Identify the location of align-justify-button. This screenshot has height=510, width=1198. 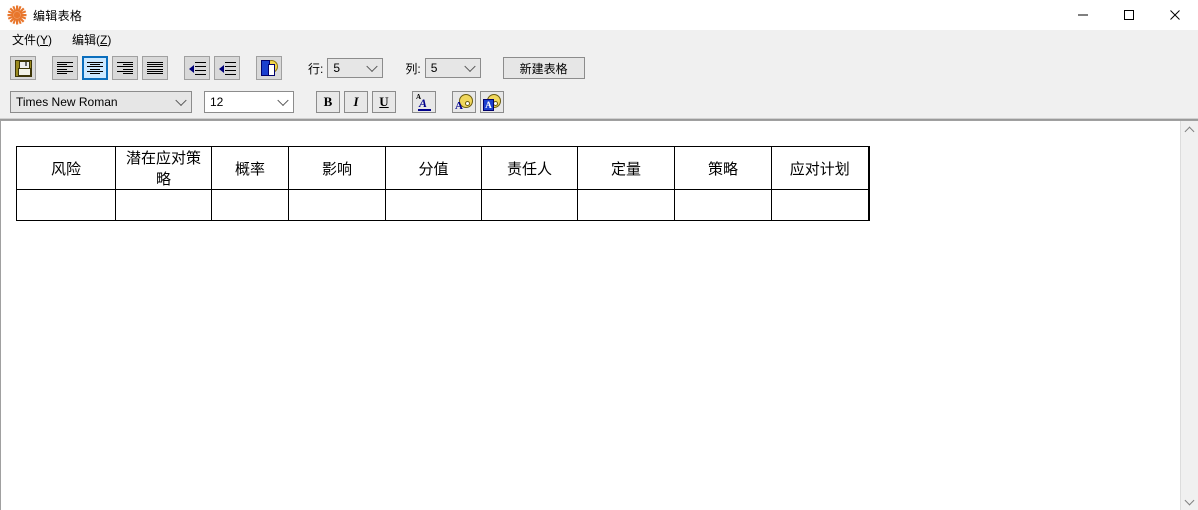
(155, 68).